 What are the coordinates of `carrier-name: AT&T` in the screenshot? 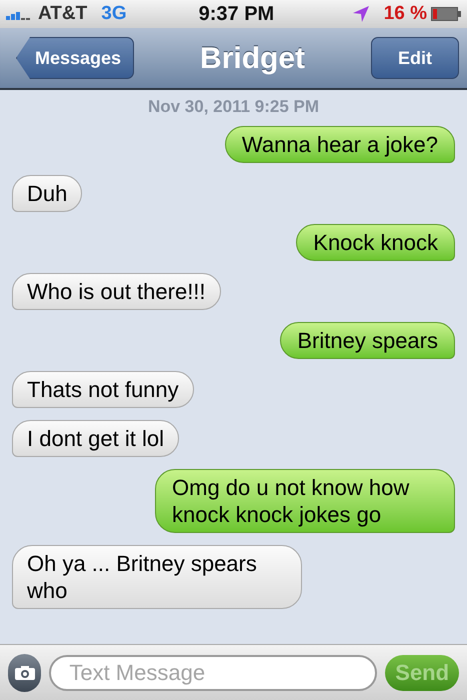 It's located at (63, 14).